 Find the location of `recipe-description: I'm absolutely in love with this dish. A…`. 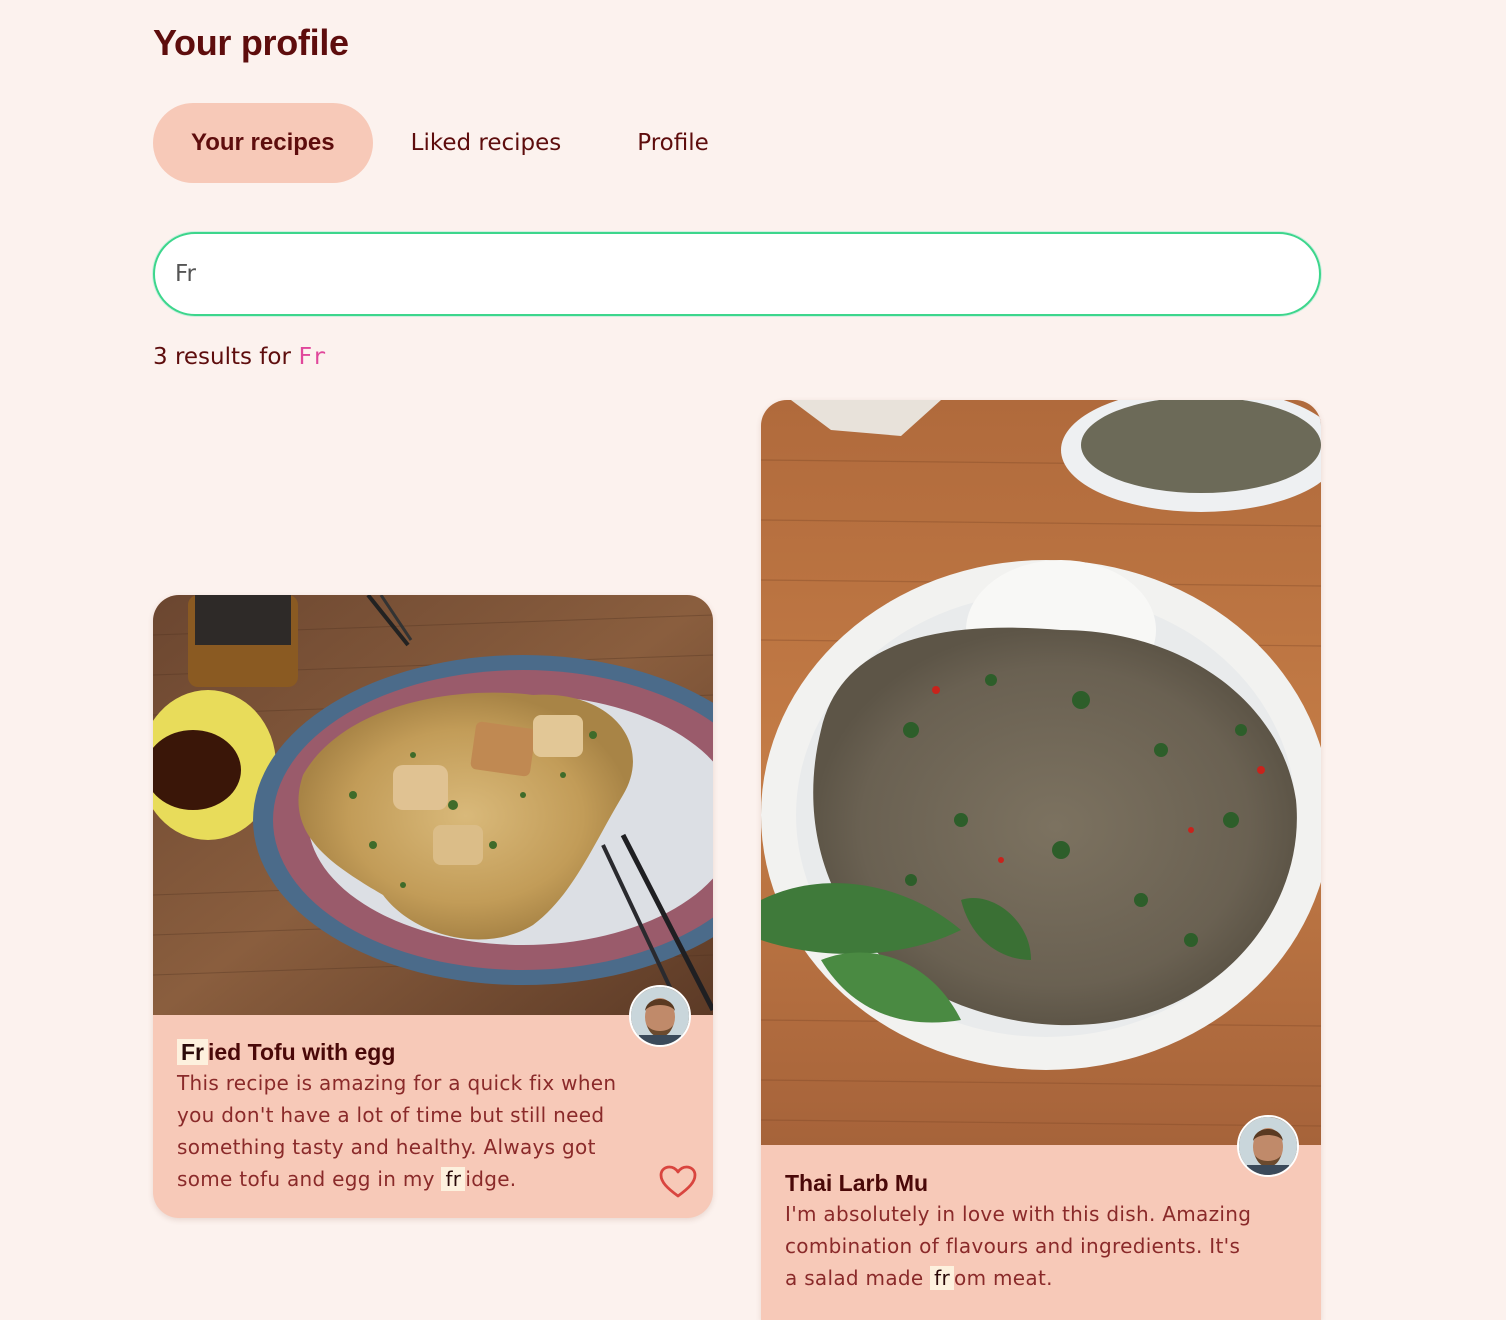

recipe-description: I'm absolutely in love with this dish. A… is located at coordinates (1020, 1246).